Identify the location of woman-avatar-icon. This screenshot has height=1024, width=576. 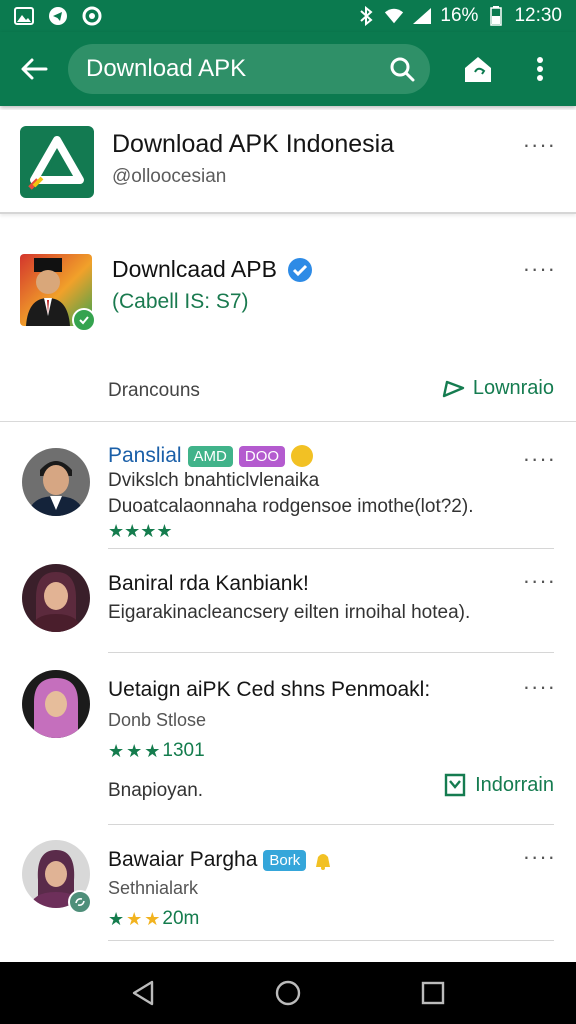
(56, 598).